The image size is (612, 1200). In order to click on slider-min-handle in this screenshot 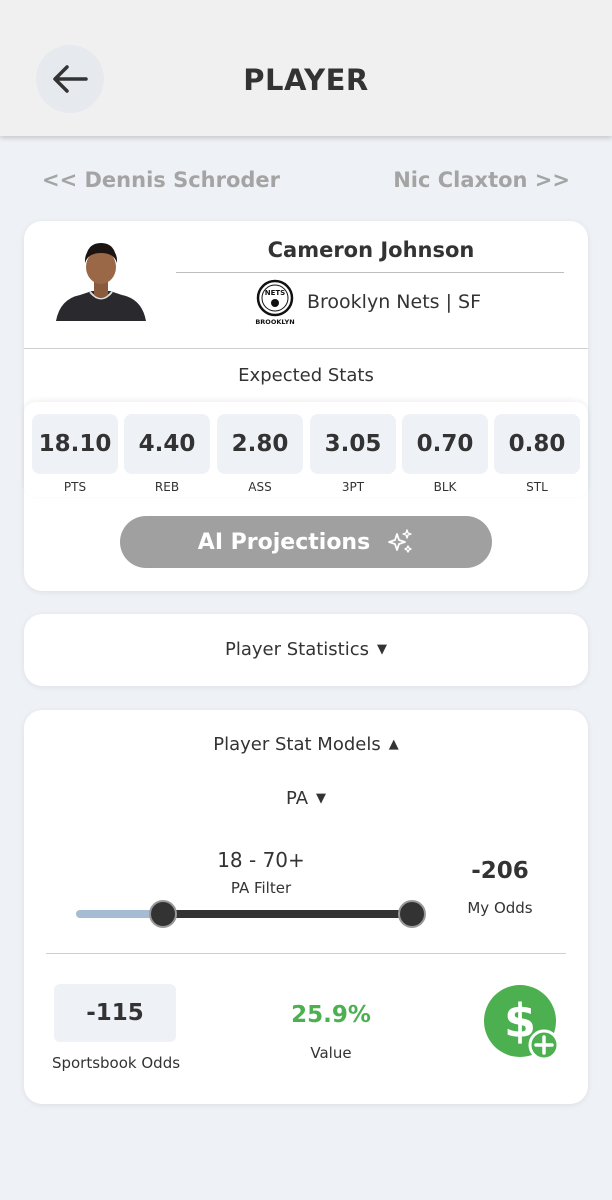, I will do `click(163, 914)`.